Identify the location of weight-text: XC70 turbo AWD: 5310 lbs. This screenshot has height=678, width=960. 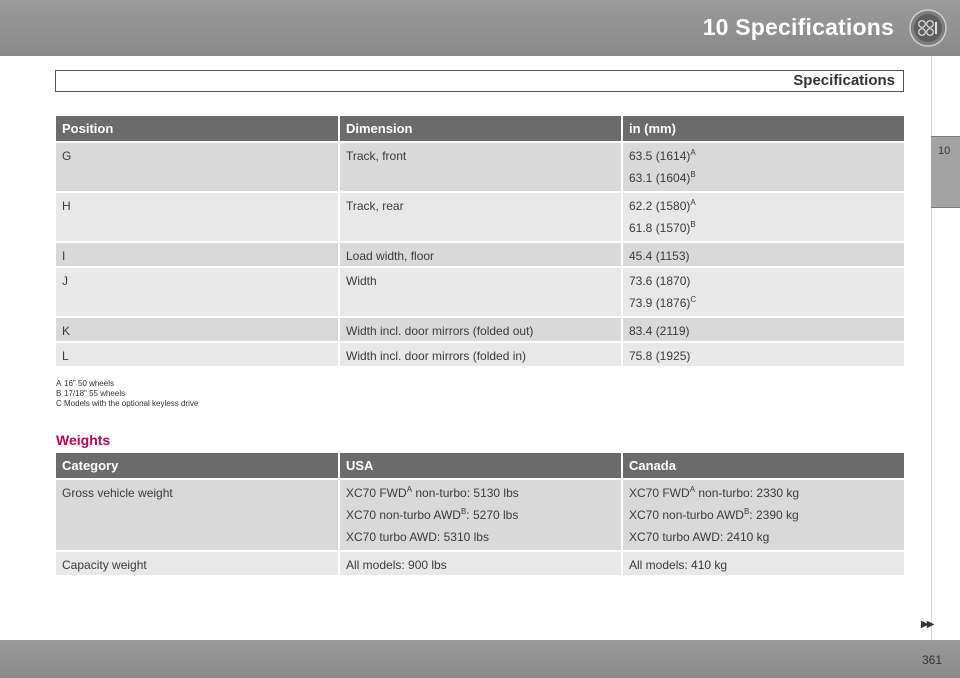
(417, 537).